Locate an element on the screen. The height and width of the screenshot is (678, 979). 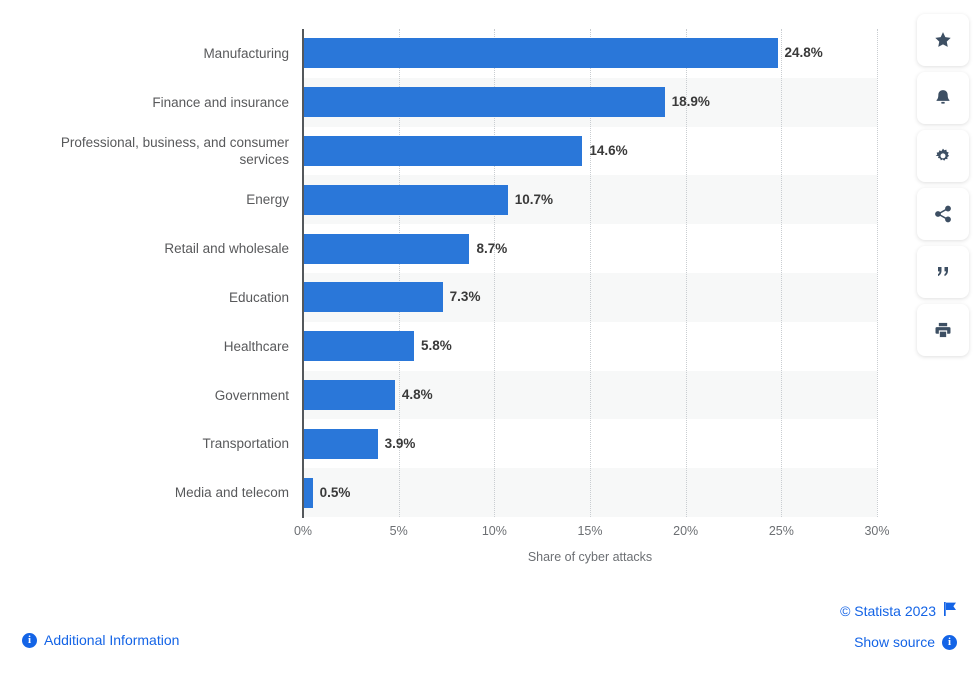
category-label: Healthcare is located at coordinates (256, 346).